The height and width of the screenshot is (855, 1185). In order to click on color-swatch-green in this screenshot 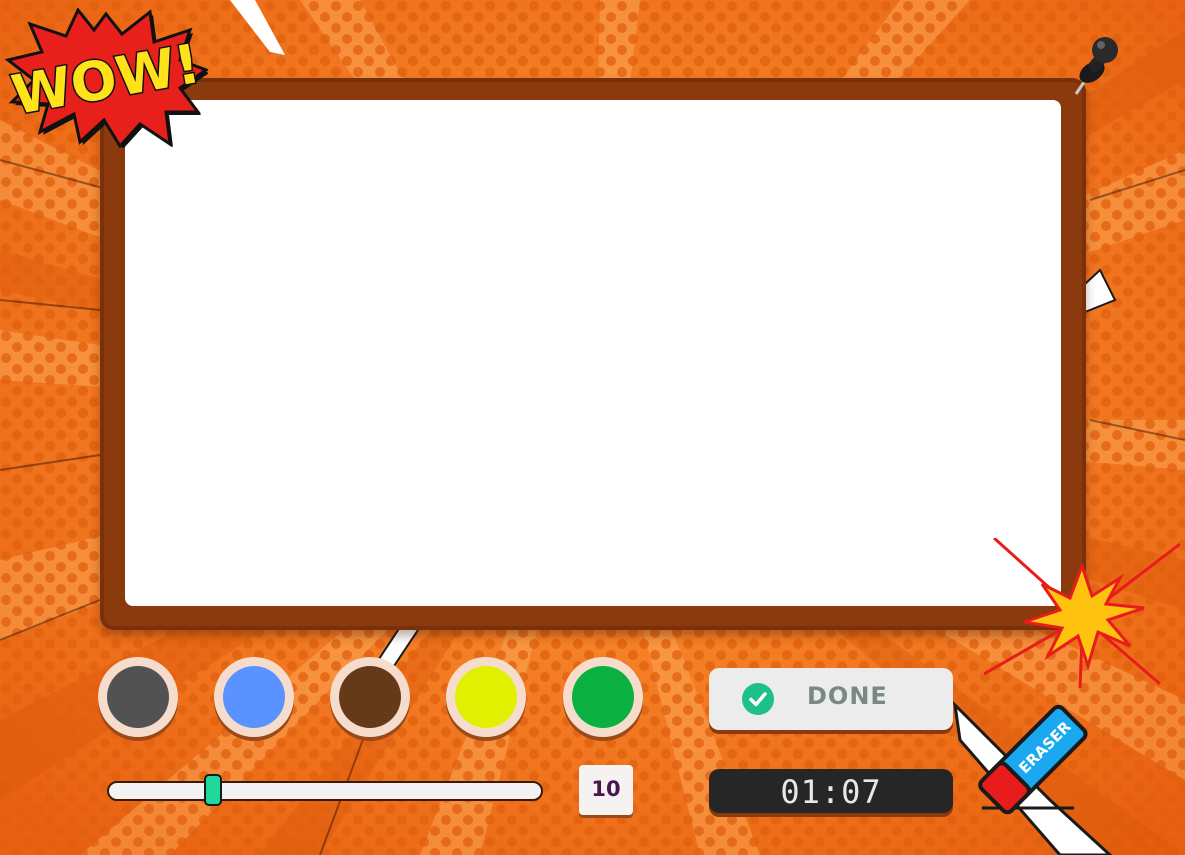, I will do `click(603, 697)`.